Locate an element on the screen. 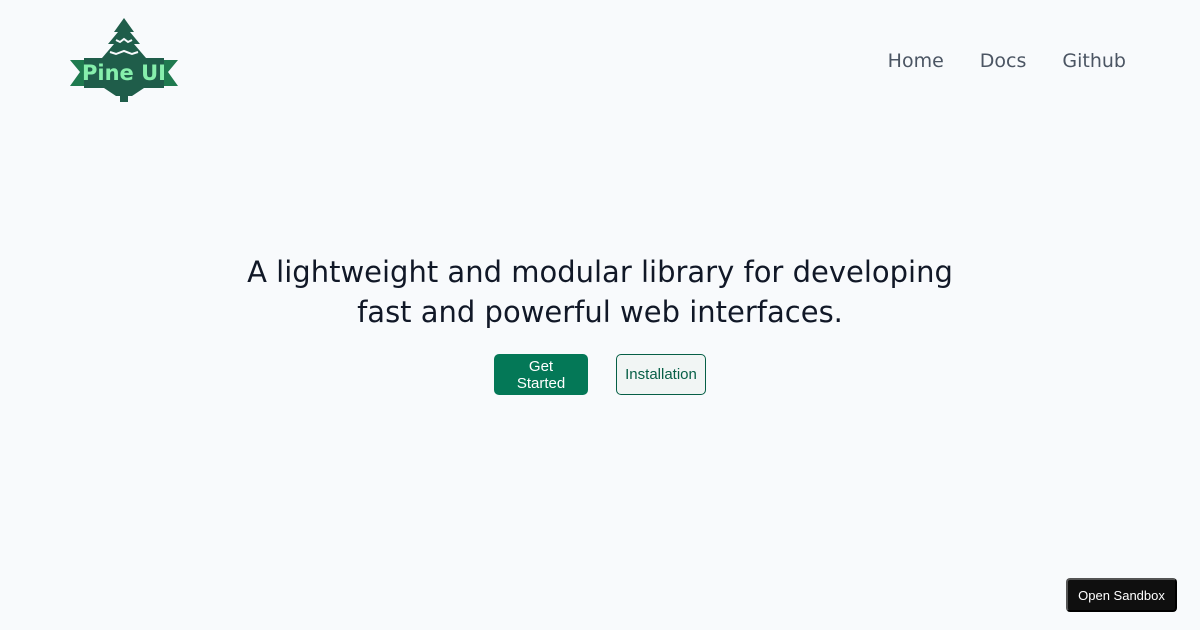 The height and width of the screenshot is (630, 1200). hero-actions: Get Started Installation is located at coordinates (600, 374).